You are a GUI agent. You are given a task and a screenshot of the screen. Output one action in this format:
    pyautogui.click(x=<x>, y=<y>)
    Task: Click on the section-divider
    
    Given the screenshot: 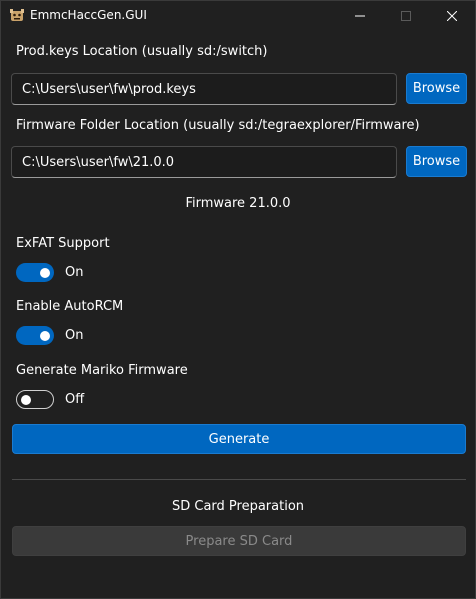 What is the action you would take?
    pyautogui.click(x=239, y=479)
    